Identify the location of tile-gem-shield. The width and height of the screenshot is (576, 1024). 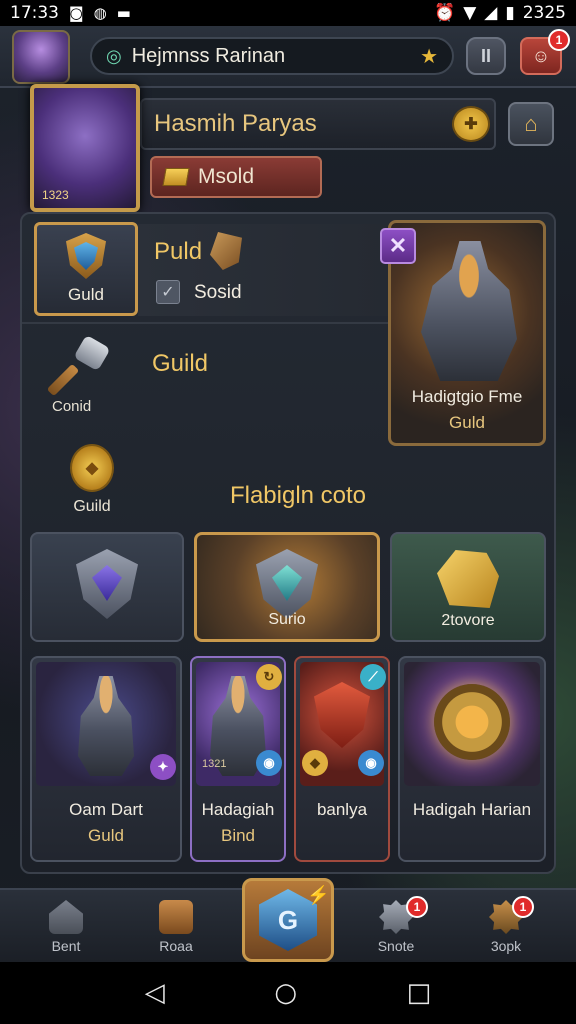
(107, 587).